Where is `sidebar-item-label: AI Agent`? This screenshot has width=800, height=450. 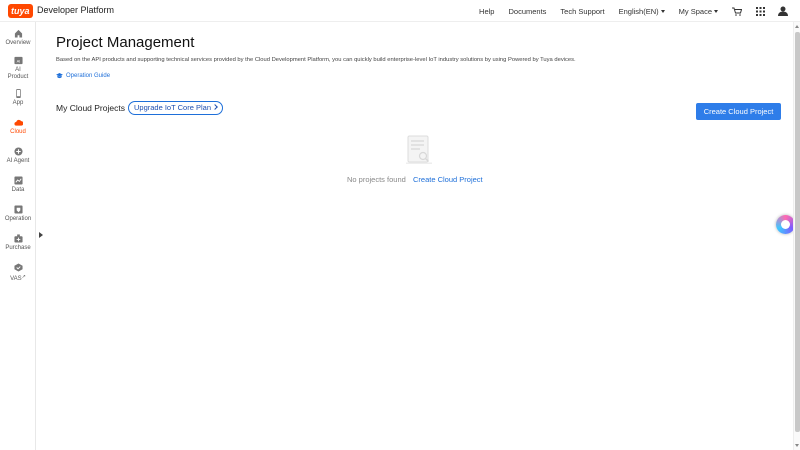 sidebar-item-label: AI Agent is located at coordinates (18, 161).